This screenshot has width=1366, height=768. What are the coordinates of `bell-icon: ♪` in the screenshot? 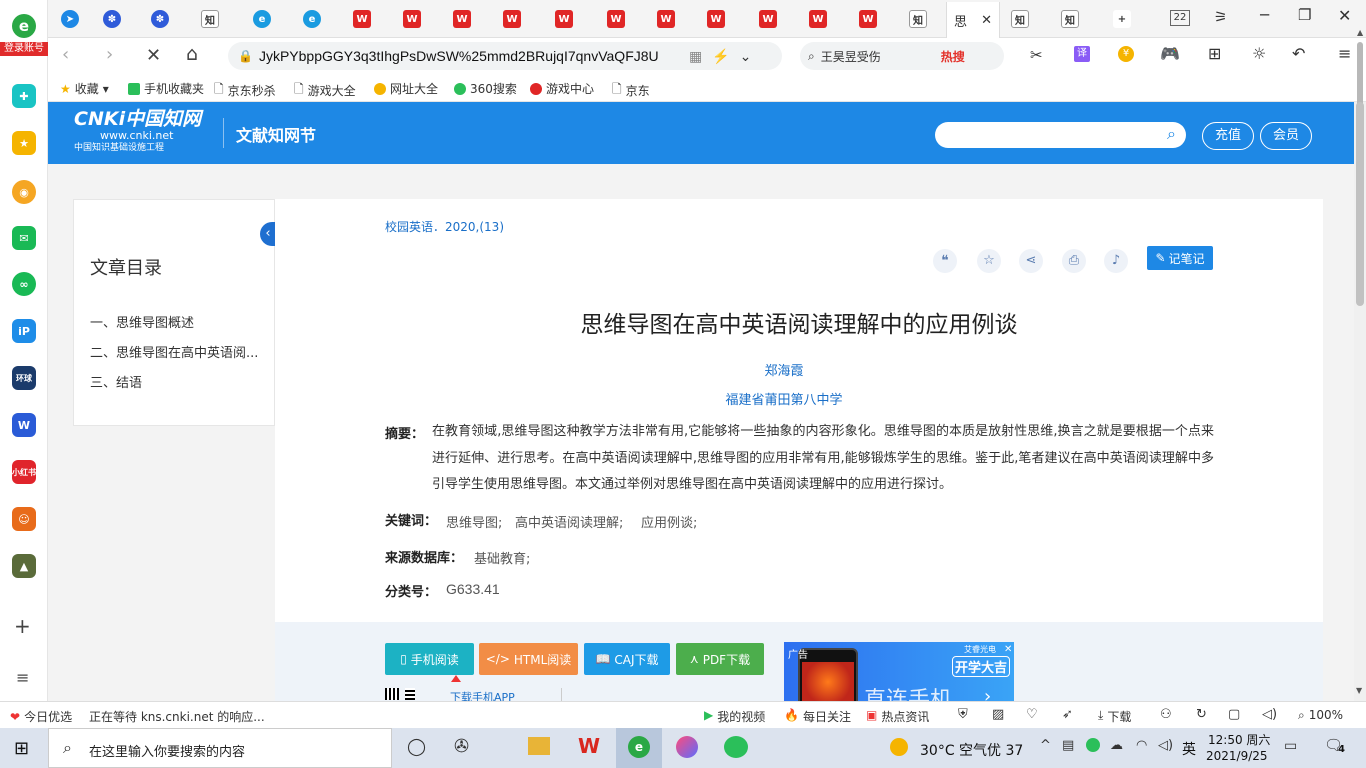 It's located at (1116, 261).